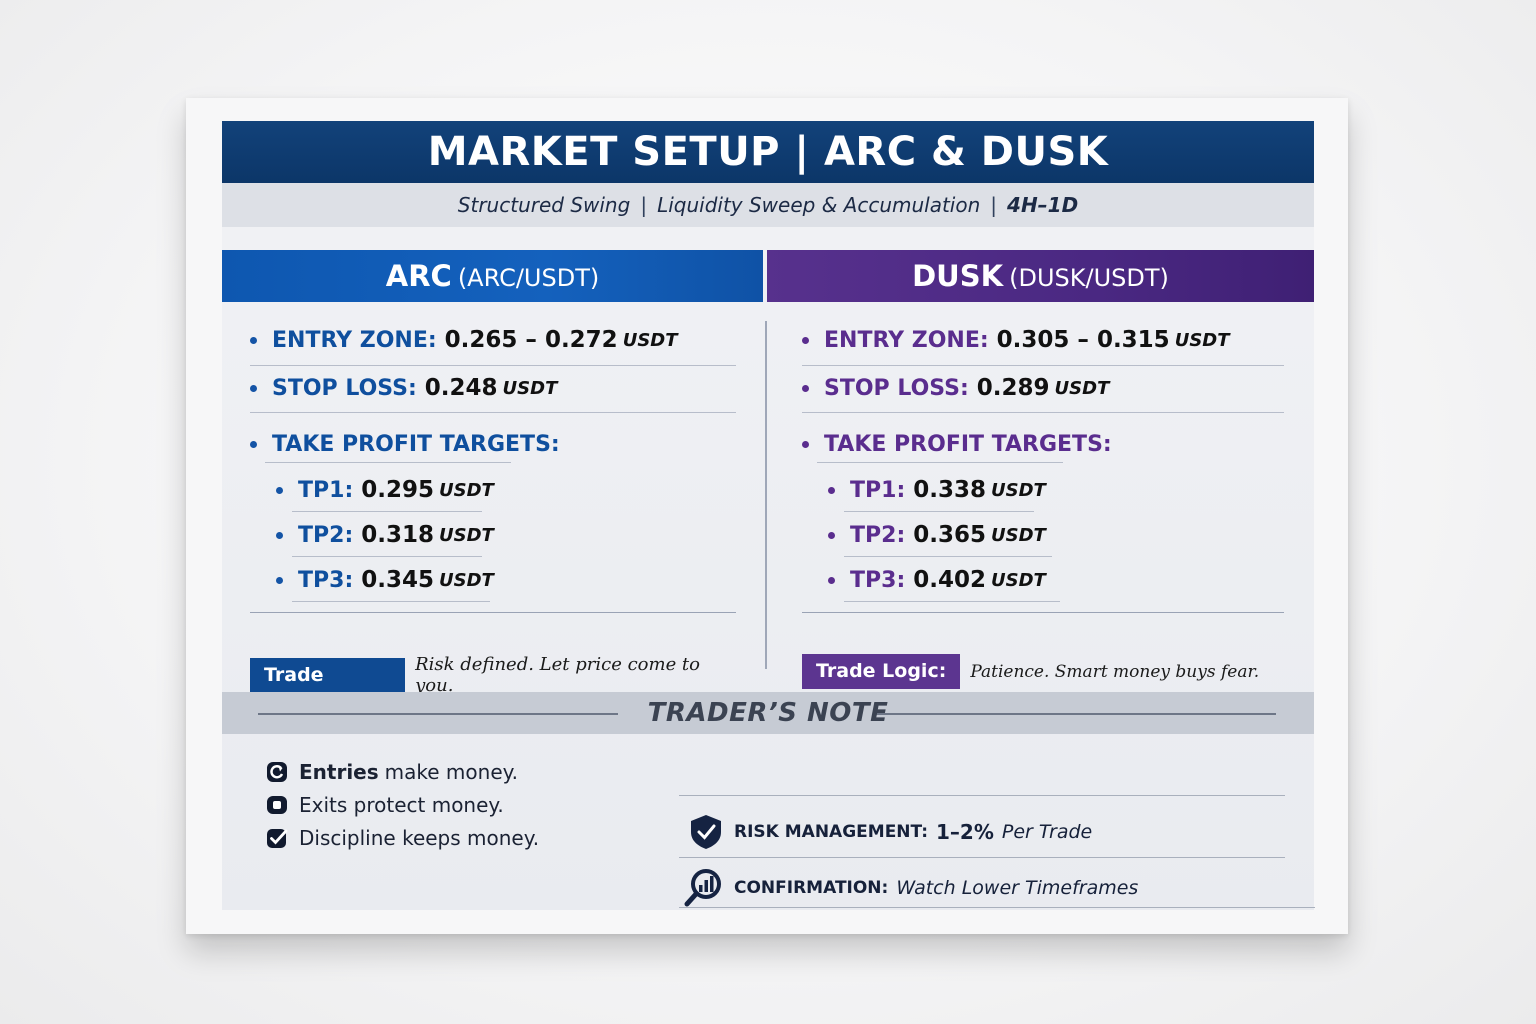 This screenshot has width=1536, height=1024. I want to click on arc-stop-label: STOP LOSS:, so click(344, 388).